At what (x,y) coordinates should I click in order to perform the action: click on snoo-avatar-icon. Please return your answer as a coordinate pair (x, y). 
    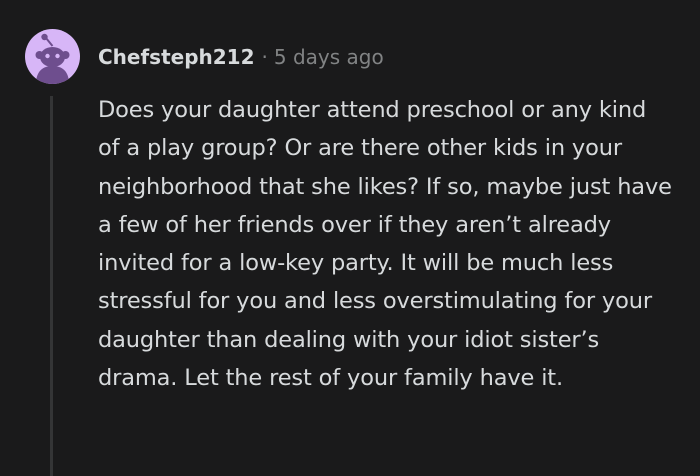
    Looking at the image, I should click on (52, 58).